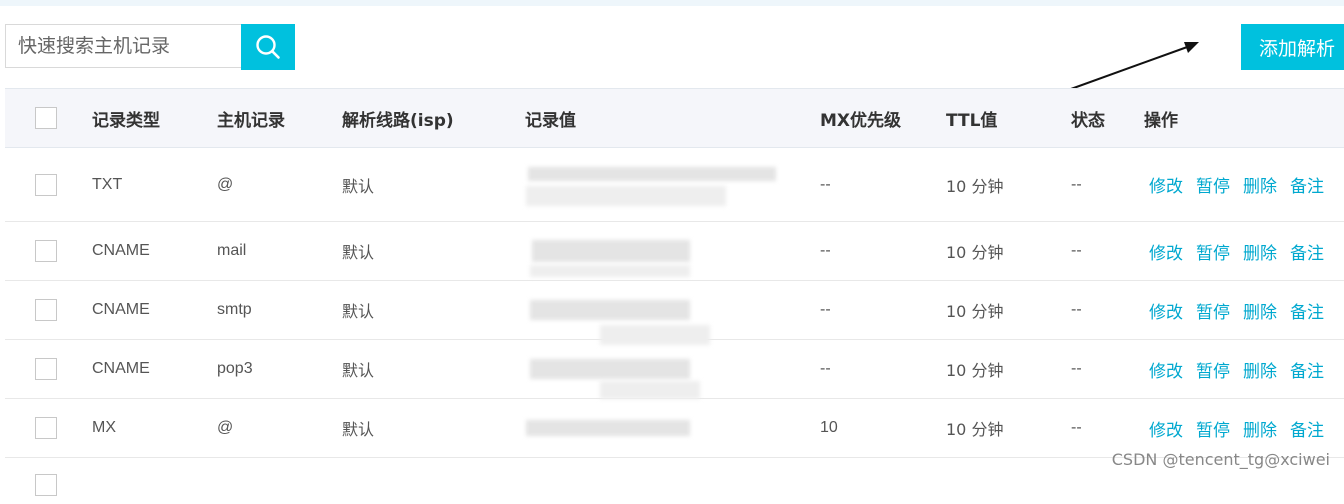 This screenshot has height=504, width=1344. Describe the element at coordinates (126, 120) in the screenshot. I see `header-record-type: 记录类型` at that location.